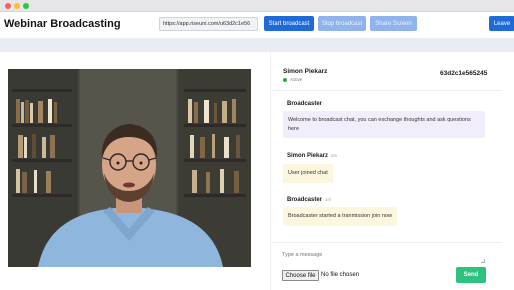 This screenshot has height=290, width=514. I want to click on stop-broadcast-button: Stop broadcast, so click(342, 23).